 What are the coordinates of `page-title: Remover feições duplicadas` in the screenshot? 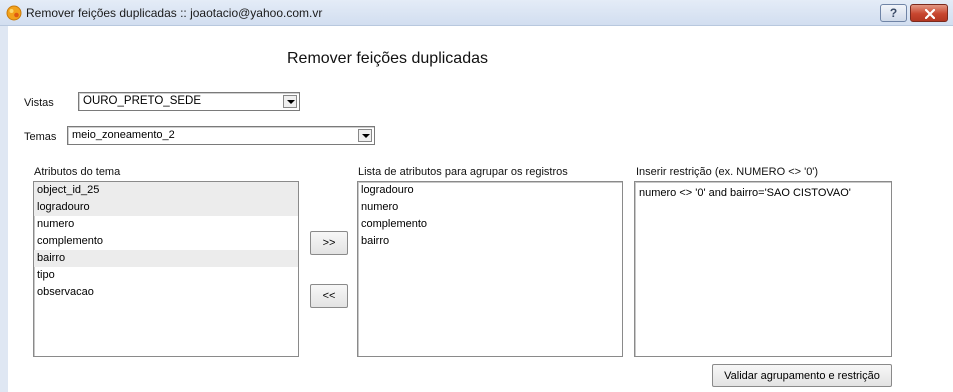 It's located at (387, 58).